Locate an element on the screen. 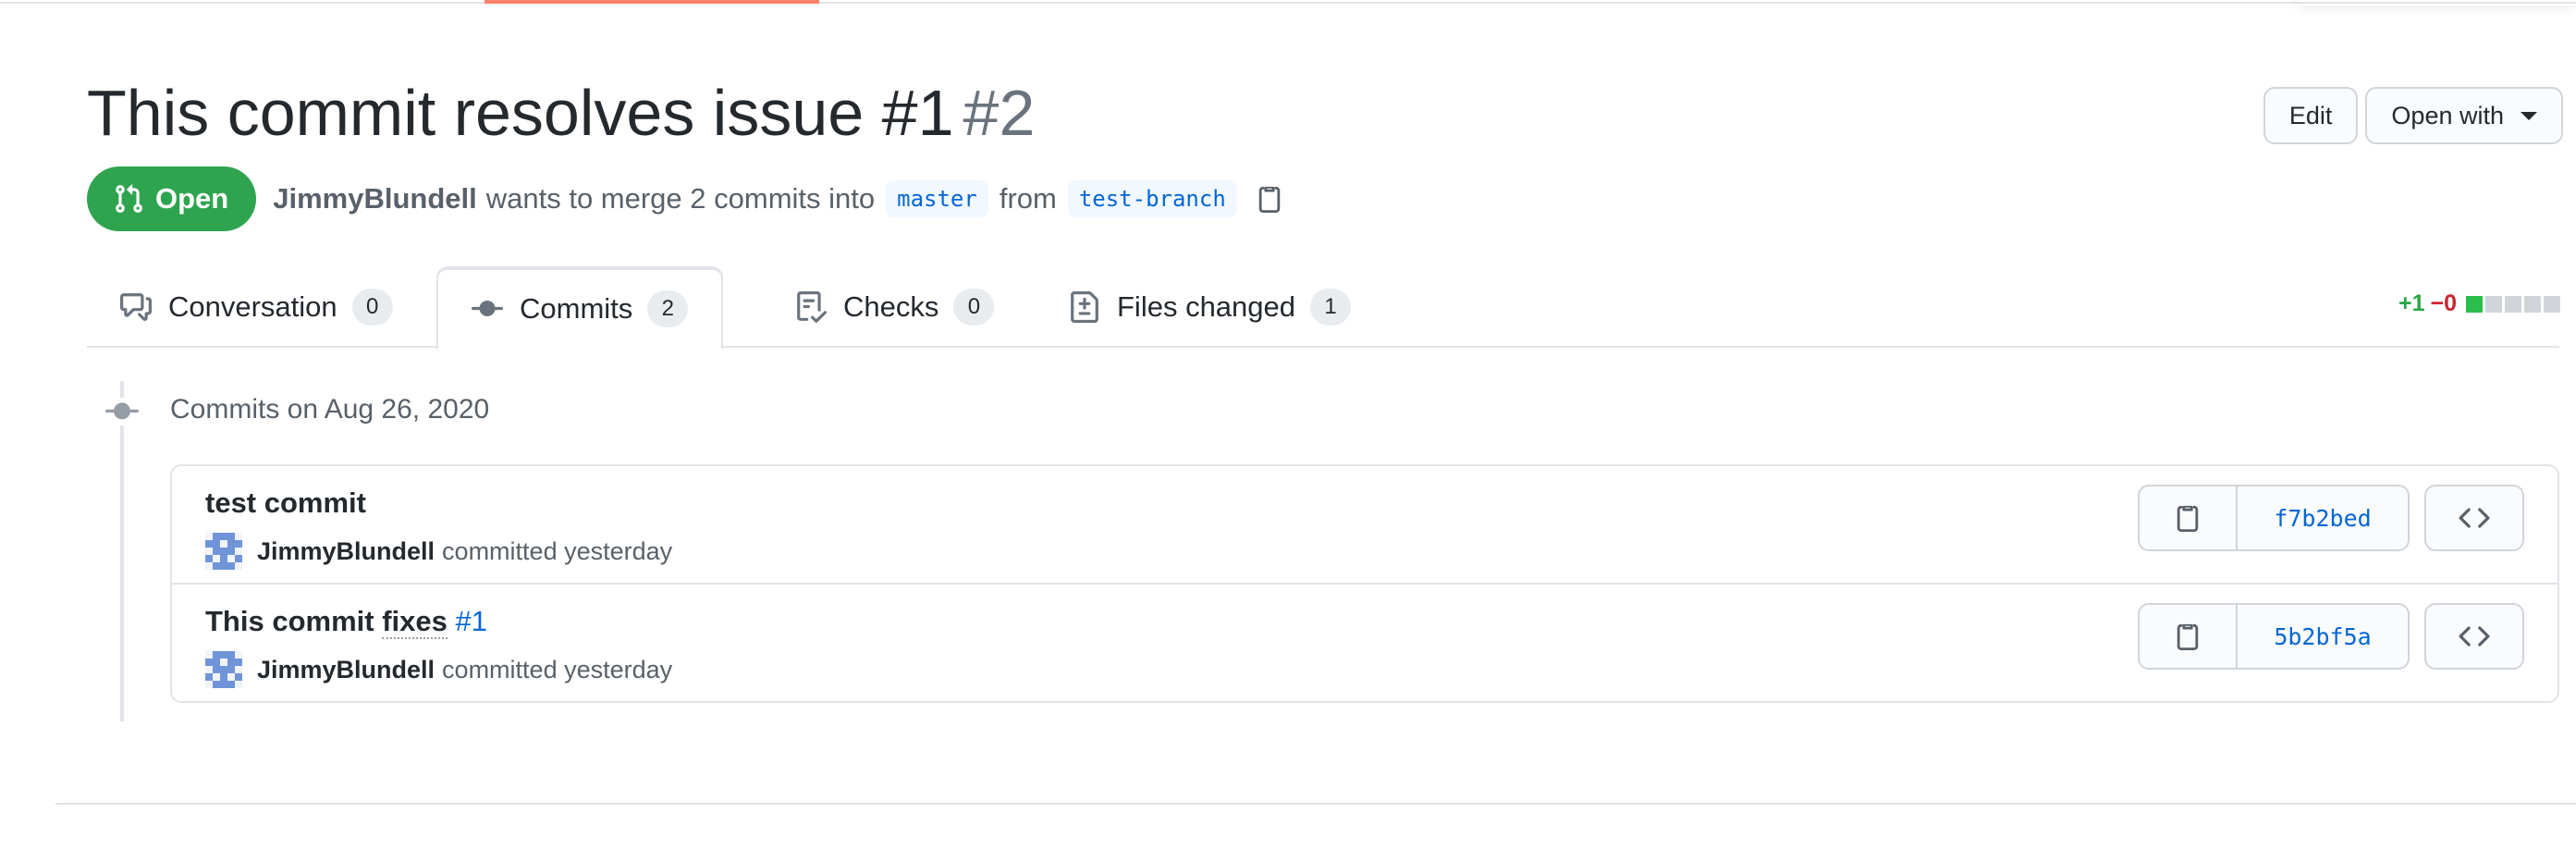 The height and width of the screenshot is (862, 2576). commit-title-link: This commit is located at coordinates (289, 621).